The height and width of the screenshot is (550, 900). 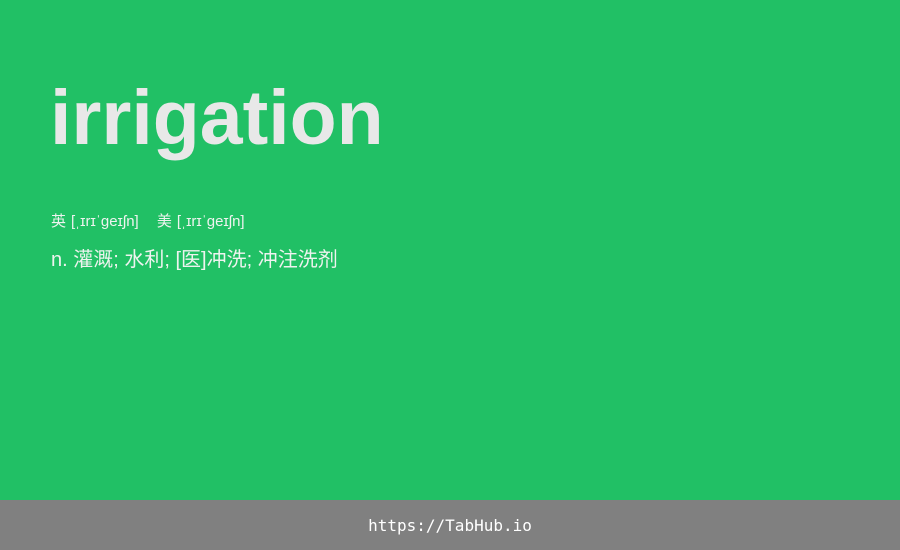 I want to click on definition-text: n. 灌溉; 水利; [医]冲洗; 冲注洗剂, so click(x=194, y=260).